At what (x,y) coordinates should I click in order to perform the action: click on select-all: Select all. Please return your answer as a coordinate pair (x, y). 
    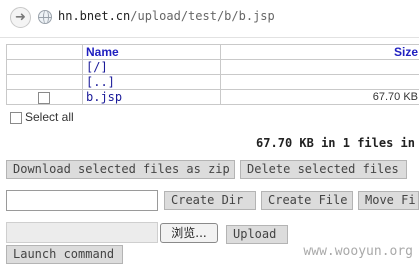
    Looking at the image, I should click on (42, 117).